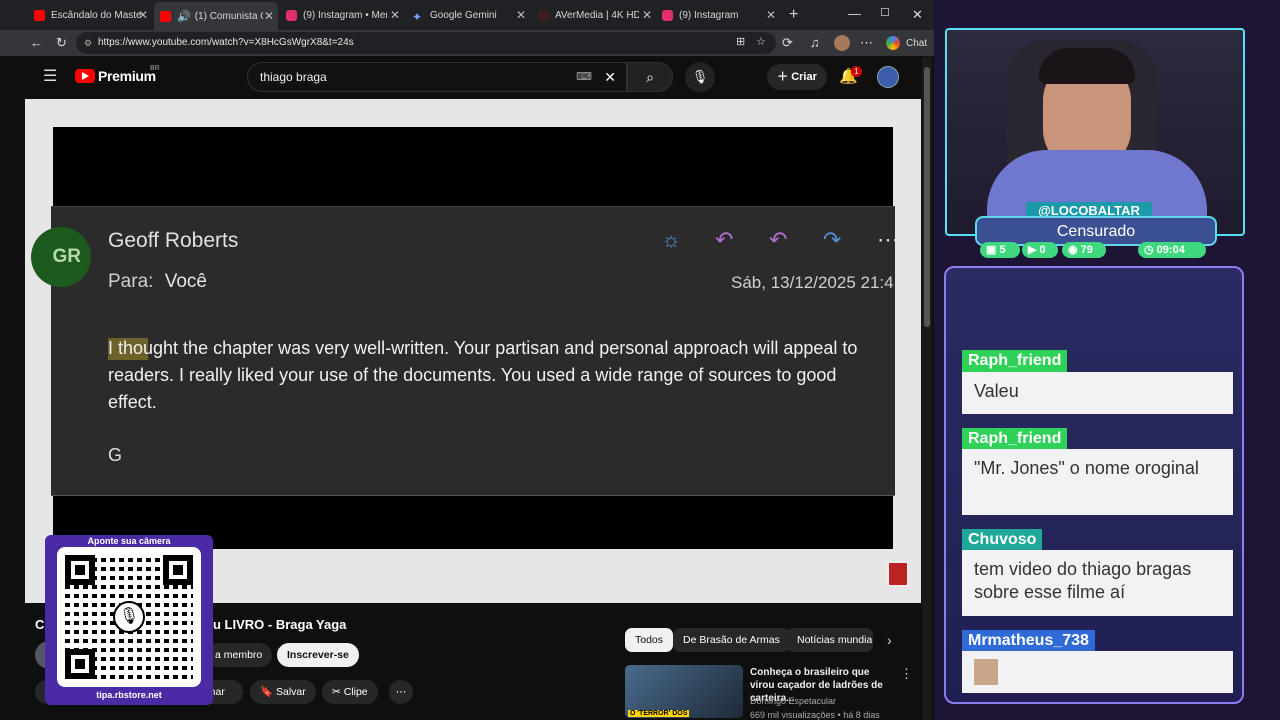 This screenshot has height=720, width=1280. What do you see at coordinates (731, 640) in the screenshot?
I see `chip-brasao: De Brasão de Armas` at bounding box center [731, 640].